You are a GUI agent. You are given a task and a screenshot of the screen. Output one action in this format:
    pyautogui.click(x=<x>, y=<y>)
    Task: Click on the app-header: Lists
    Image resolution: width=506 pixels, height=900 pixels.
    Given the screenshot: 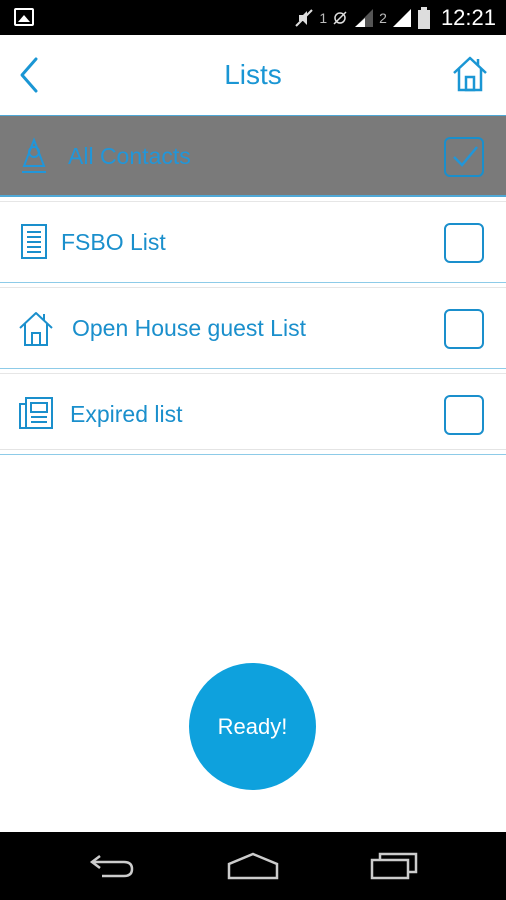 What is the action you would take?
    pyautogui.click(x=253, y=75)
    